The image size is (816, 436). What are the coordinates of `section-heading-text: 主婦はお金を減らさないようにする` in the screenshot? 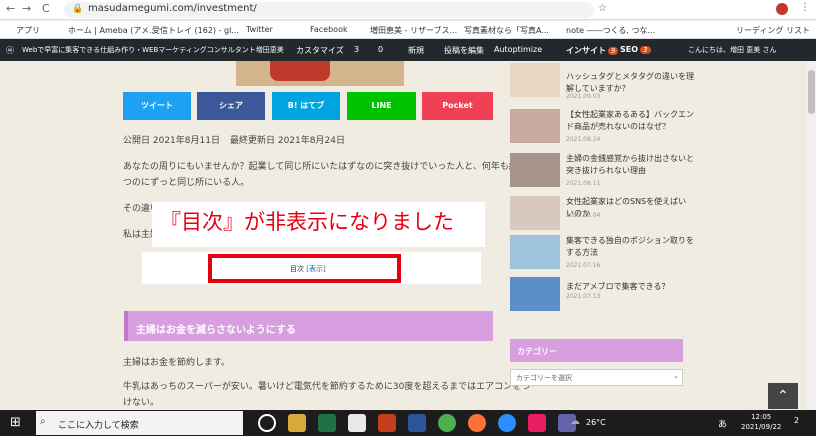 It's located at (216, 330).